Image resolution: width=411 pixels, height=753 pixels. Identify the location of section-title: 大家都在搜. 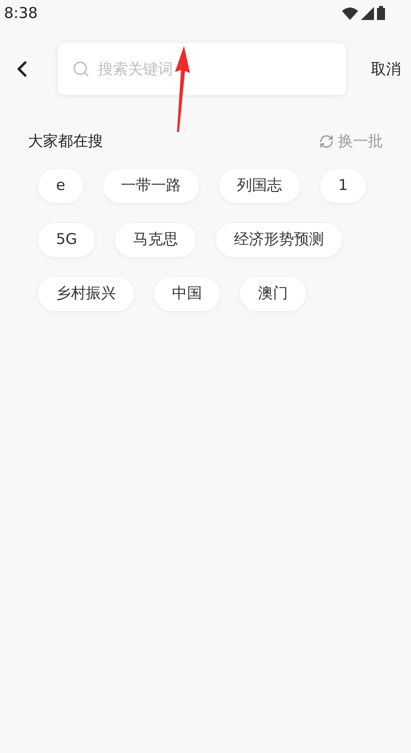
(65, 141).